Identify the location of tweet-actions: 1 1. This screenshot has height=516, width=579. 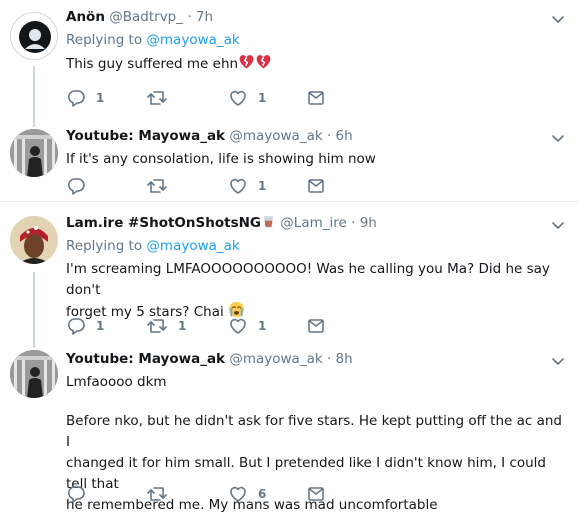
(316, 98).